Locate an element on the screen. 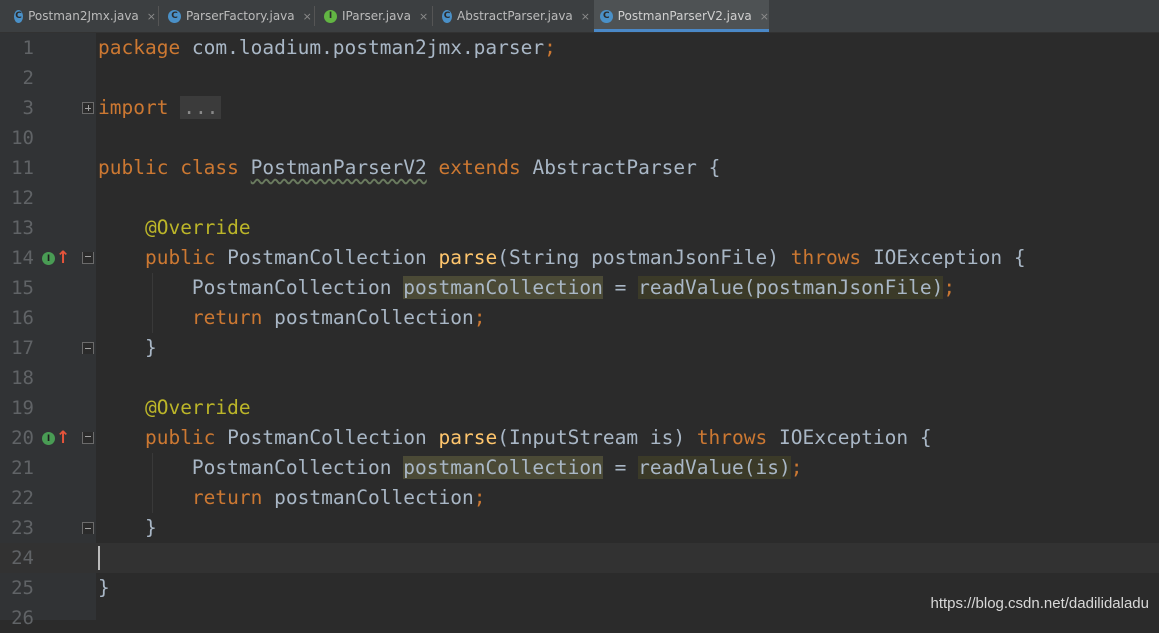  line-number: 13 is located at coordinates (22, 228).